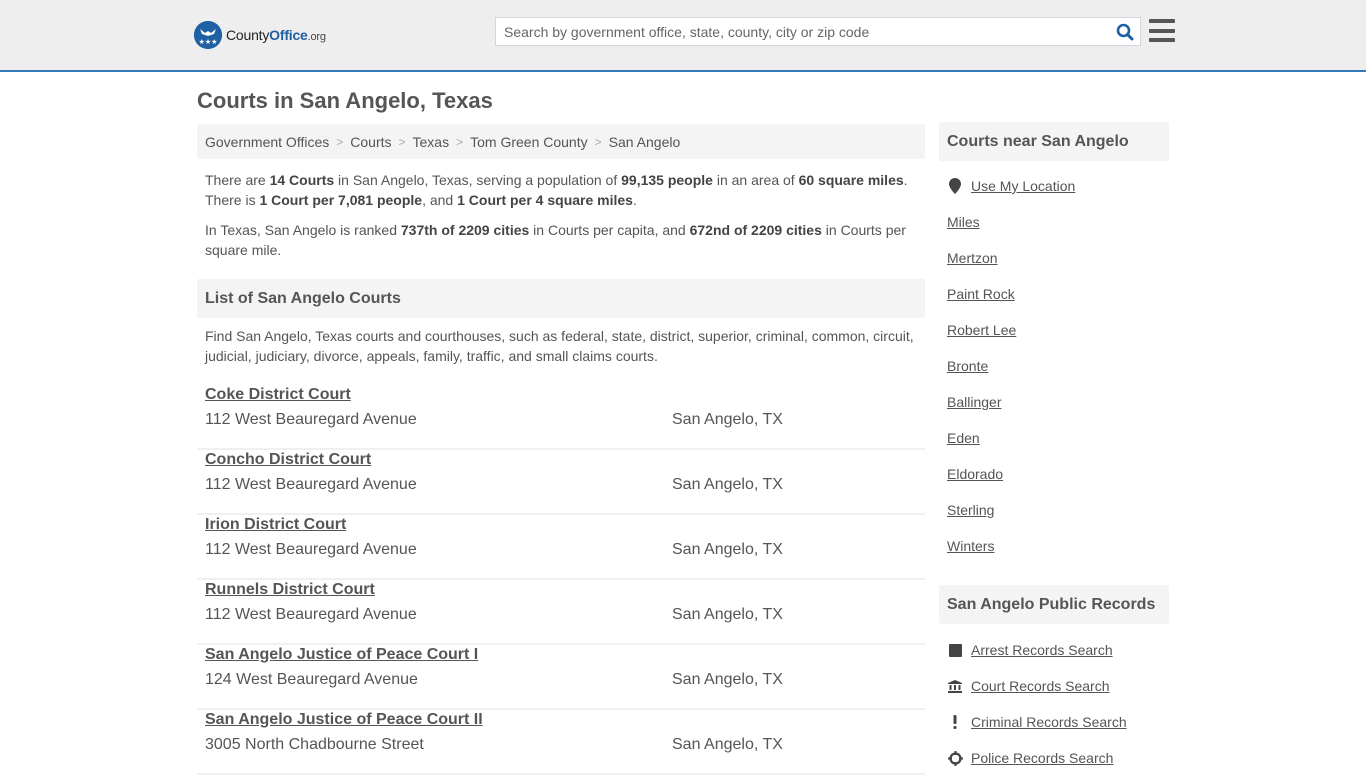  What do you see at coordinates (288, 460) in the screenshot?
I see `court-link: Concho District Court` at bounding box center [288, 460].